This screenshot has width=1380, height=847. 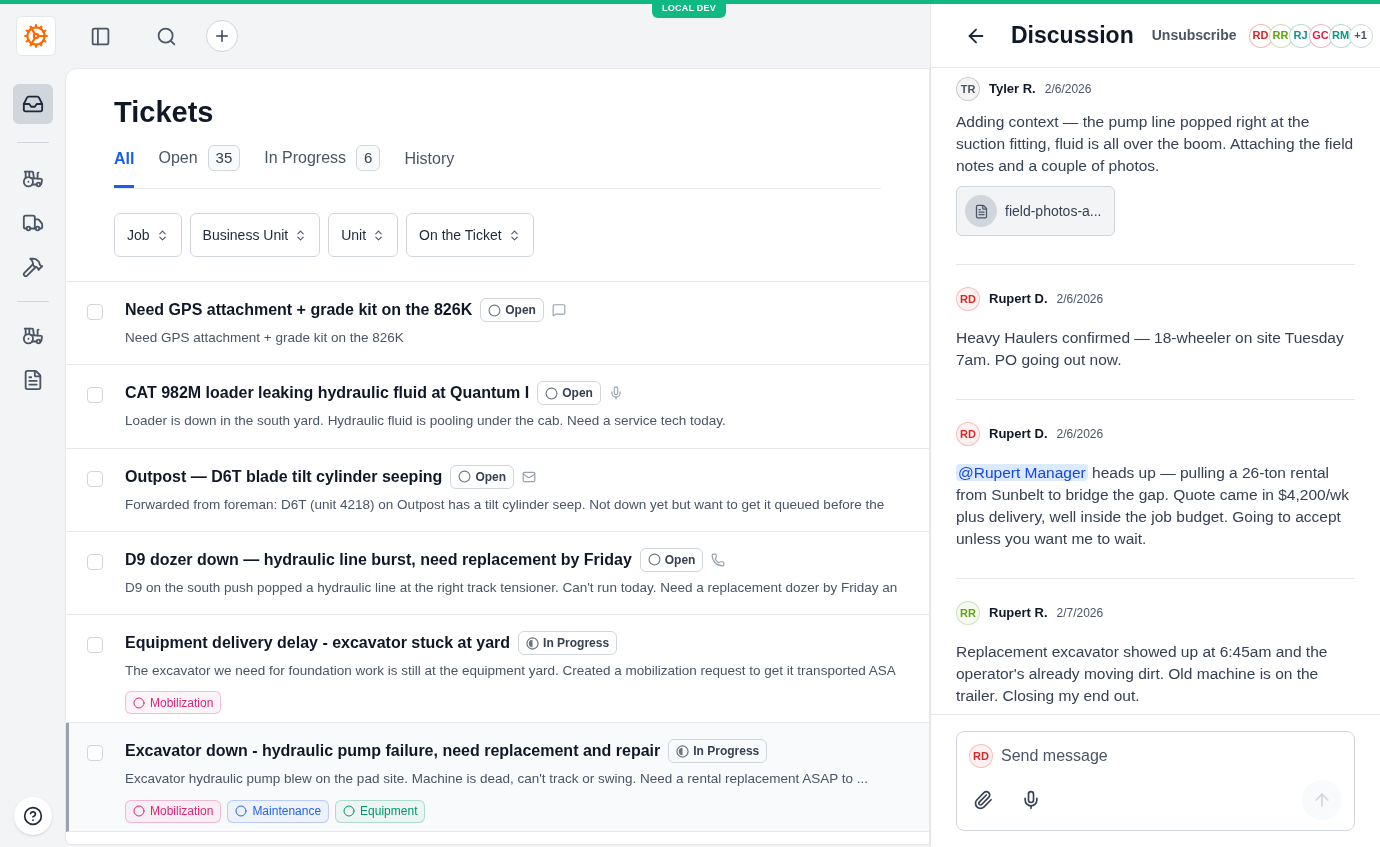 I want to click on avatar: TR, so click(x=968, y=89).